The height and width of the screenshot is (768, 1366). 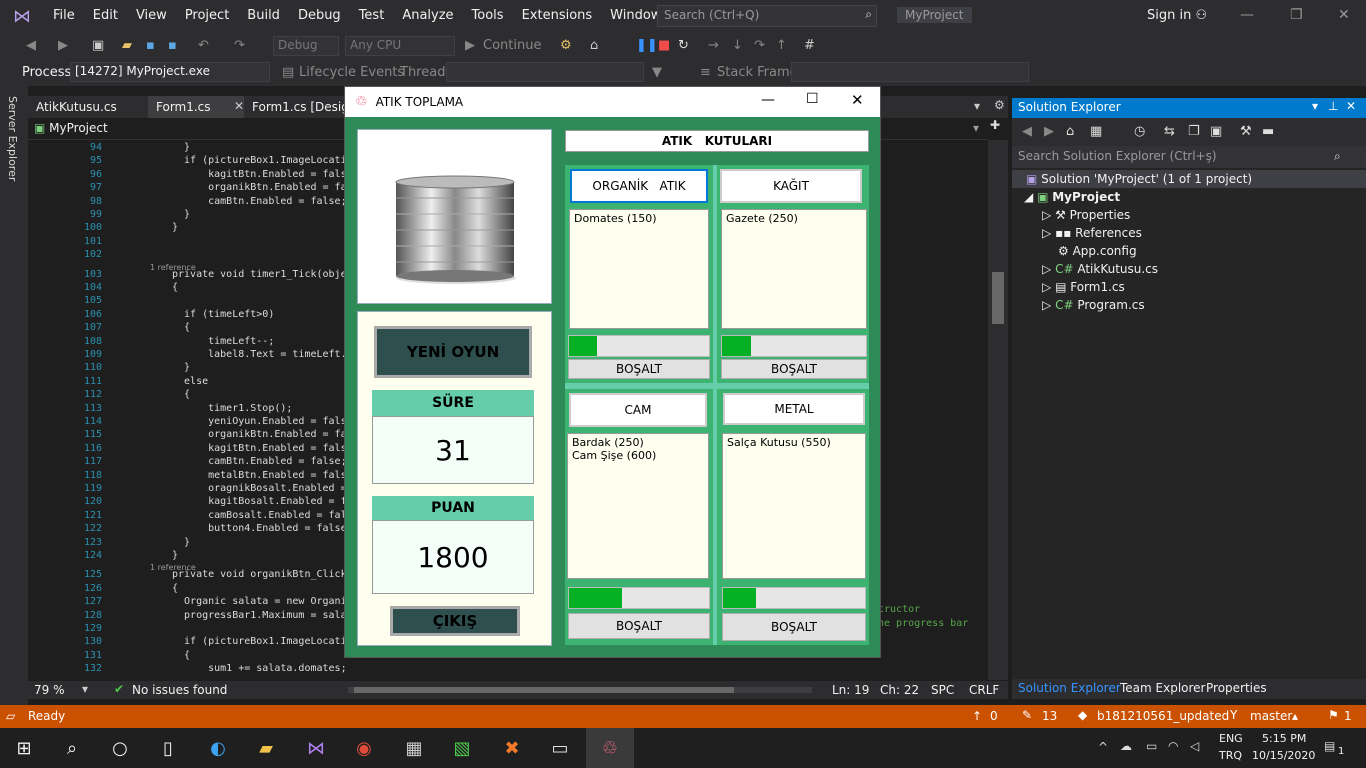 I want to click on continue-icon: ▶, so click(x=470, y=45).